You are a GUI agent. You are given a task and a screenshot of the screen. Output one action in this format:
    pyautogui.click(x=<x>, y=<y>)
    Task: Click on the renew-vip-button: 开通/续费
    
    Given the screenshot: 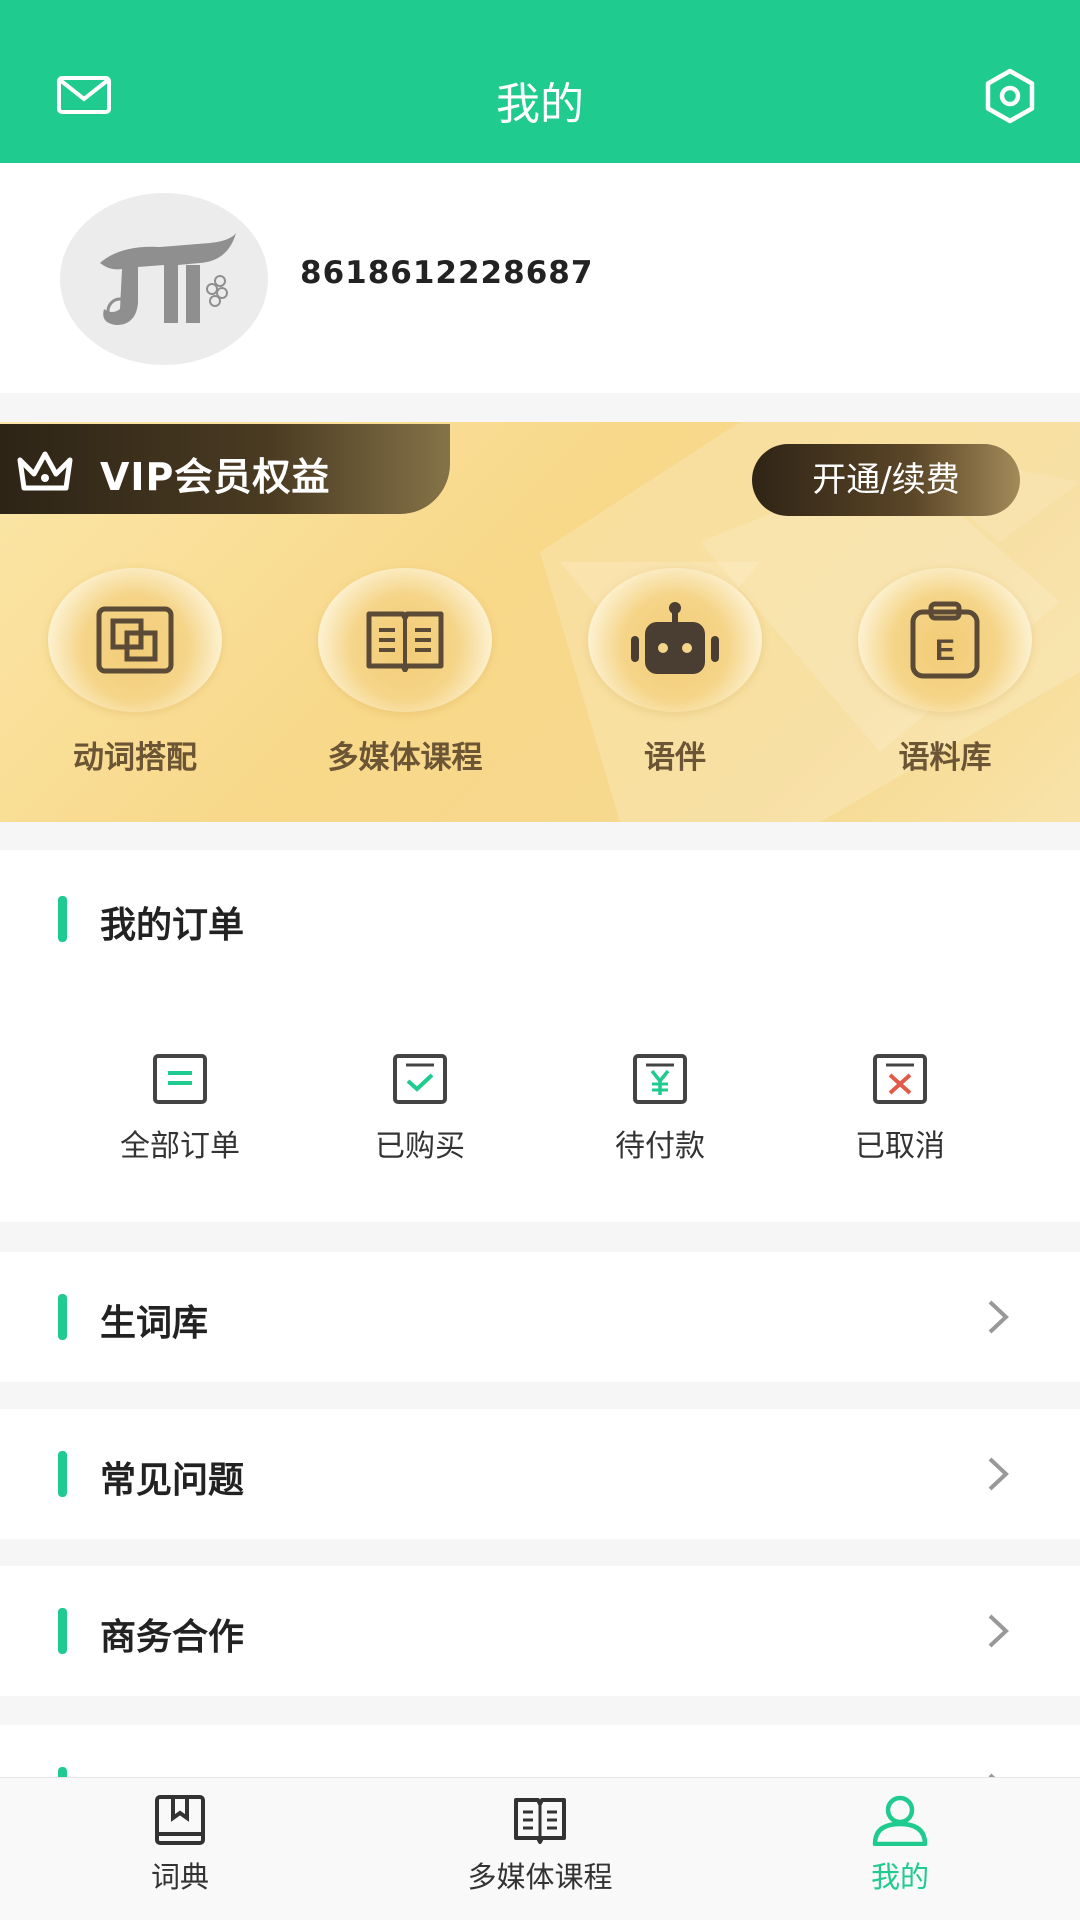 What is the action you would take?
    pyautogui.click(x=886, y=480)
    